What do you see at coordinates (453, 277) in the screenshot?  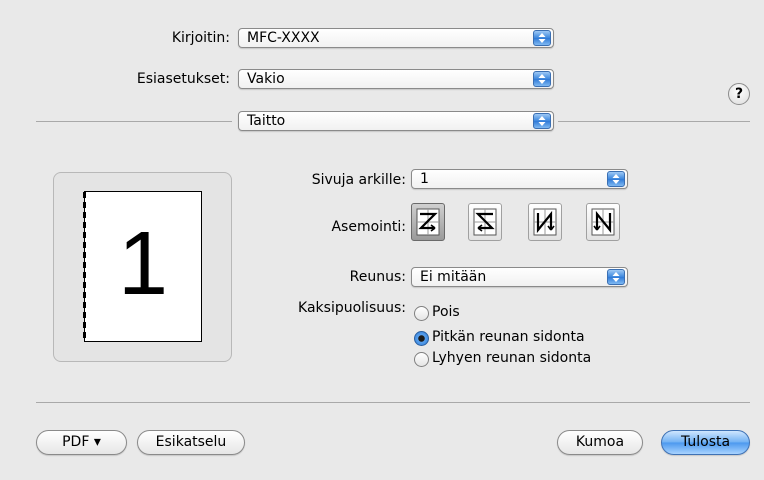 I see `border-value: Ei mitään` at bounding box center [453, 277].